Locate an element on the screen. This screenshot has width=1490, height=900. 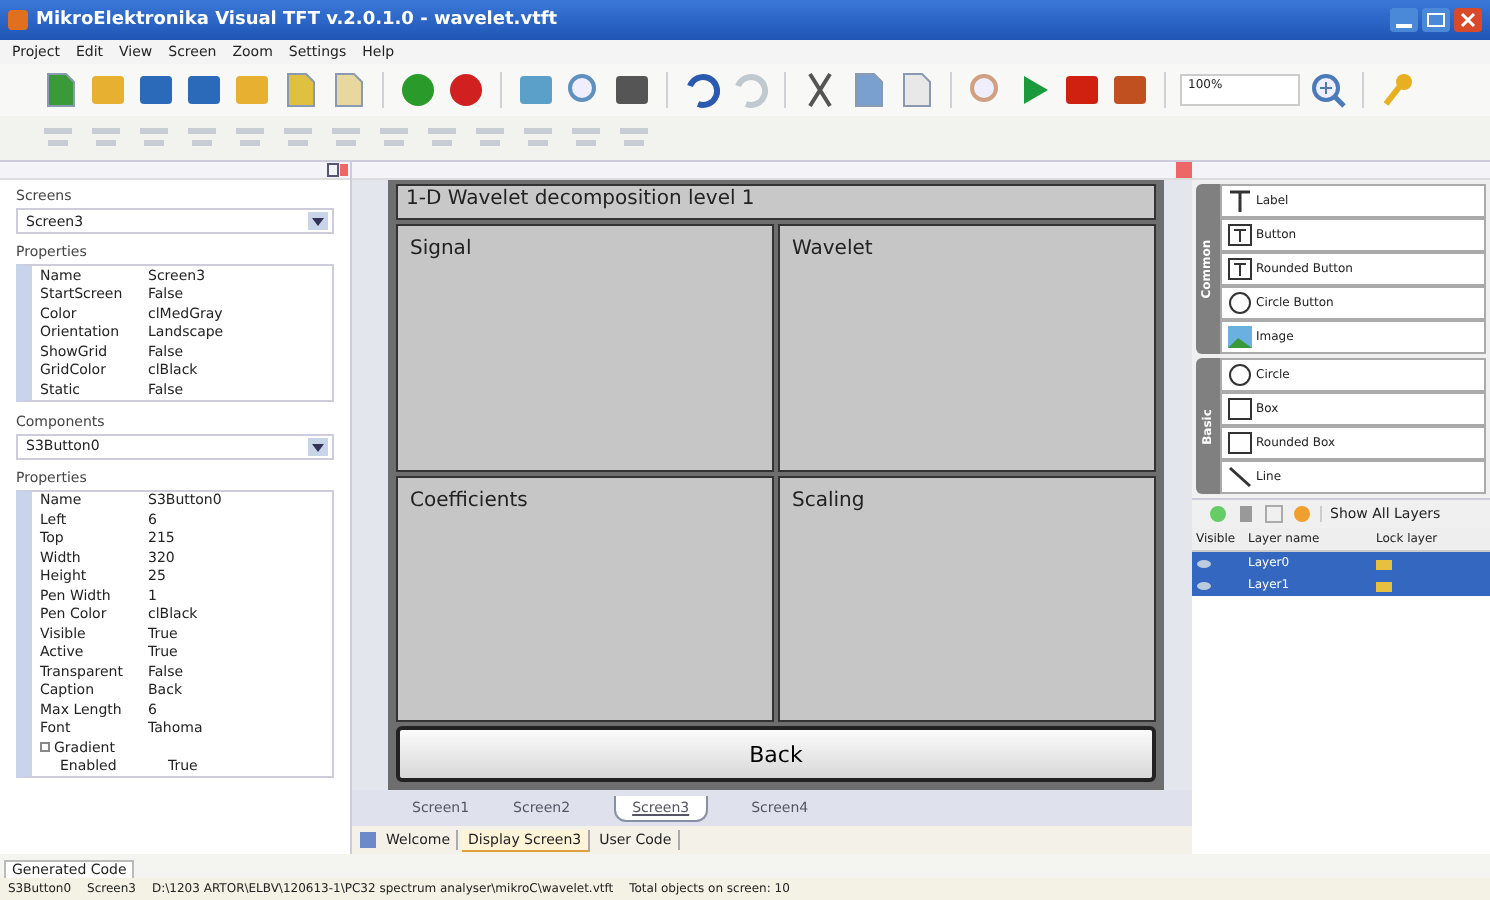
plot-box: Wavelet is located at coordinates (967, 347).